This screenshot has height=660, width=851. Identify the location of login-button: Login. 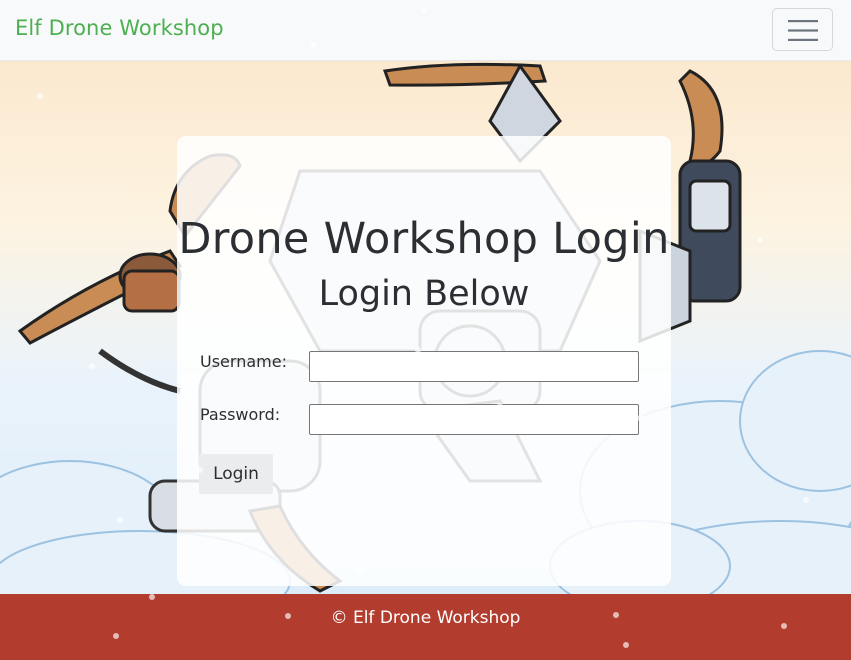
(236, 474).